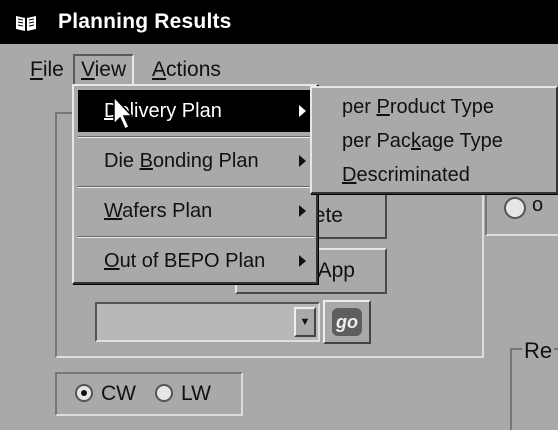 This screenshot has width=558, height=430. I want to click on menu-item-out-of-bepo-plan: Out of BEPO Plan, so click(196, 261).